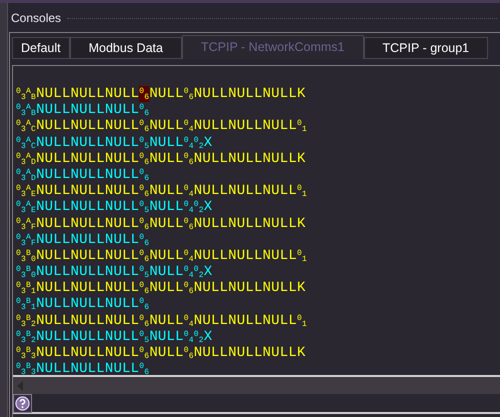  I want to click on console-tab: Modbus Data, so click(126, 48).